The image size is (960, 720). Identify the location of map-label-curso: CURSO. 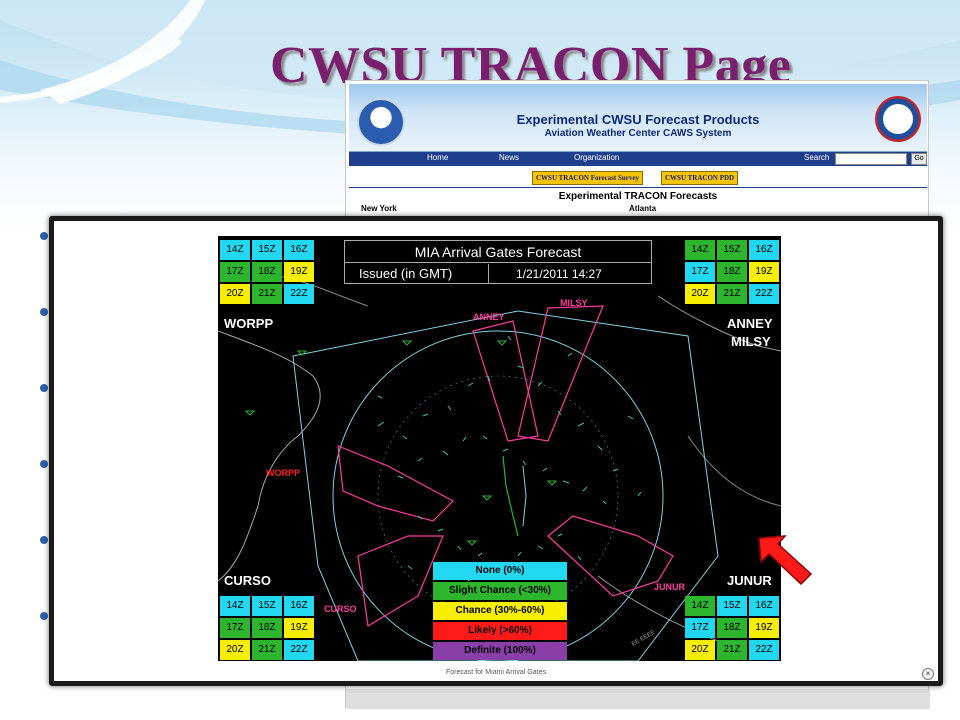
(340, 609).